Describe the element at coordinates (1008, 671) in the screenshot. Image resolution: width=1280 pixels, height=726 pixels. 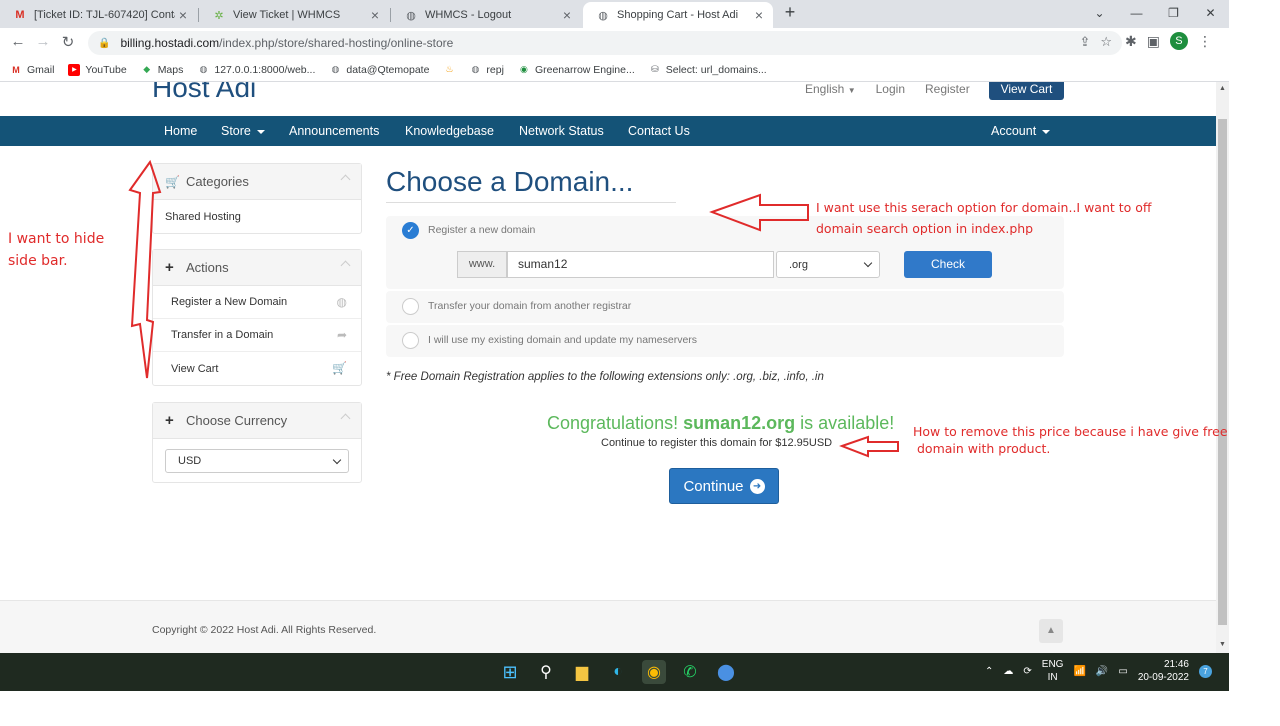
I see `cloud-icon: ☁` at that location.